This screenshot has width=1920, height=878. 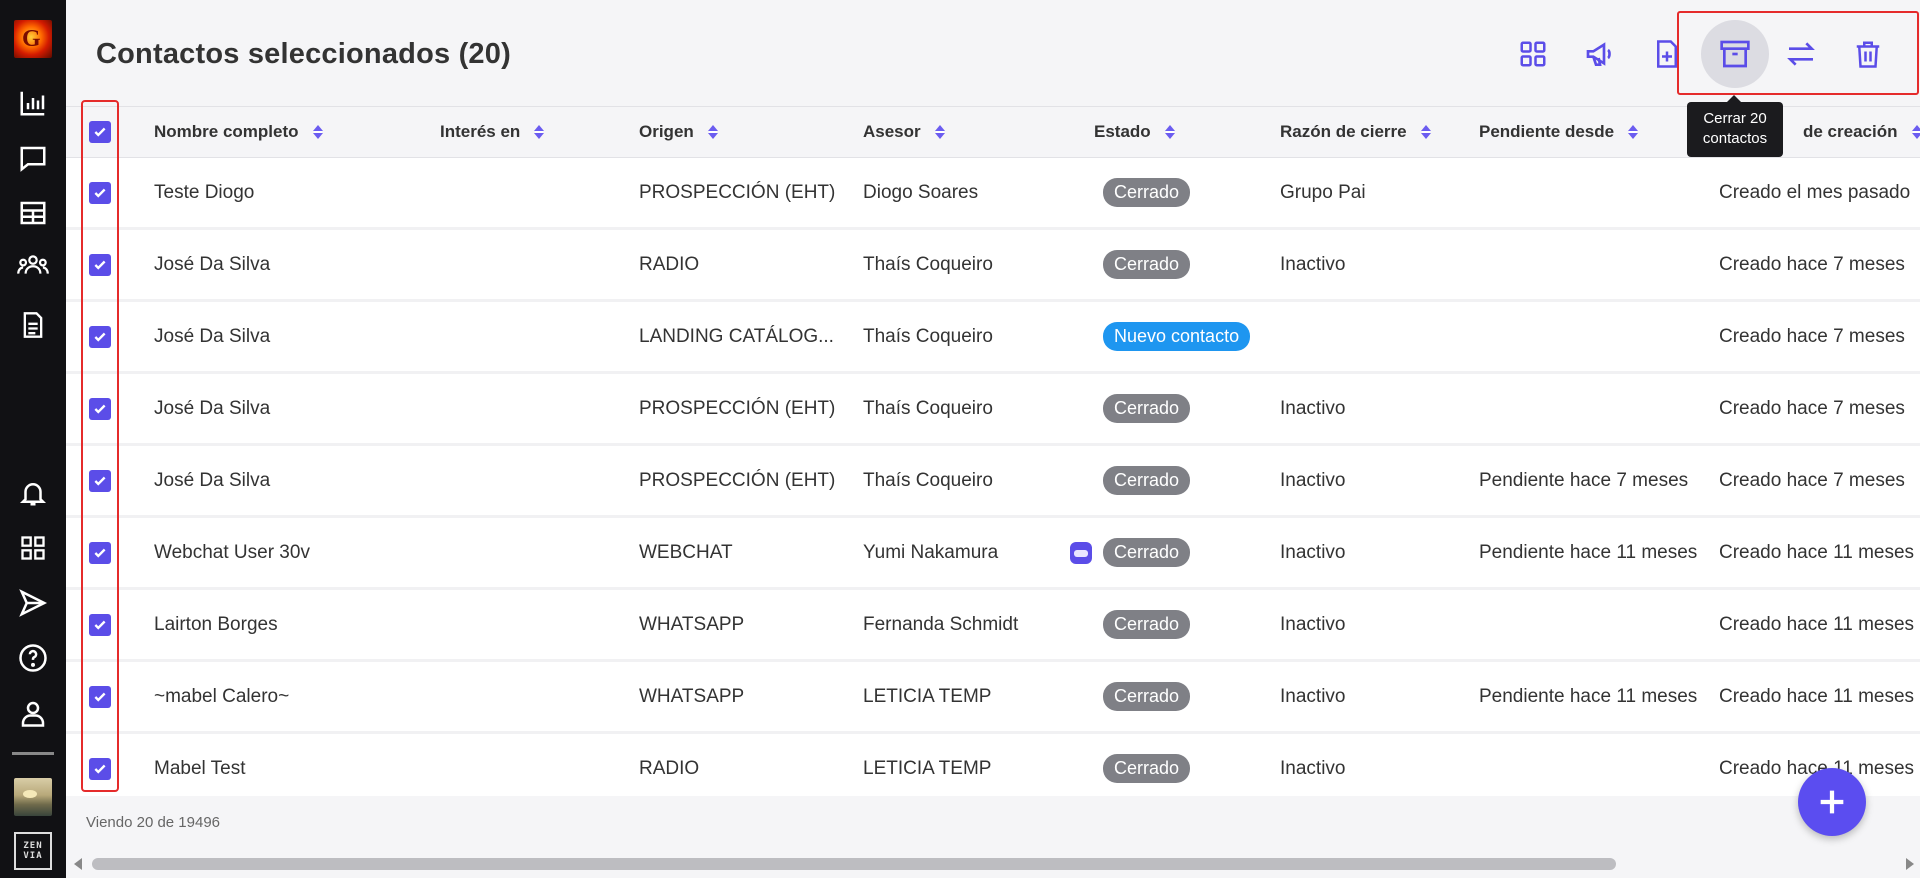 I want to click on cell-pending: Pendiente hace 11 meses, so click(x=1588, y=552).